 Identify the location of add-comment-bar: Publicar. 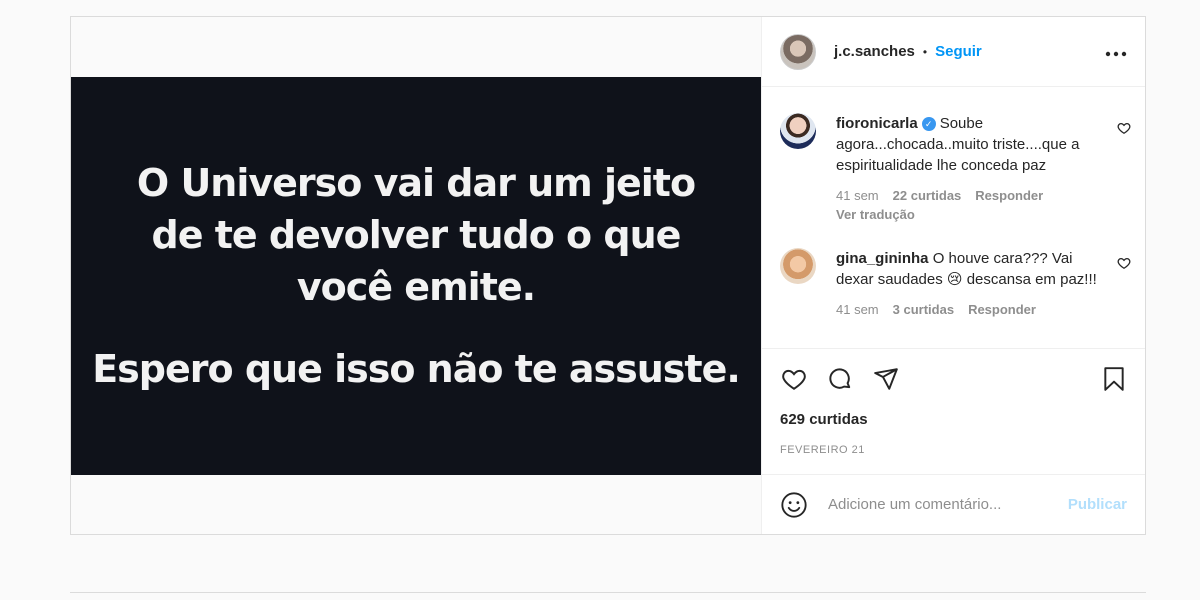
(953, 504).